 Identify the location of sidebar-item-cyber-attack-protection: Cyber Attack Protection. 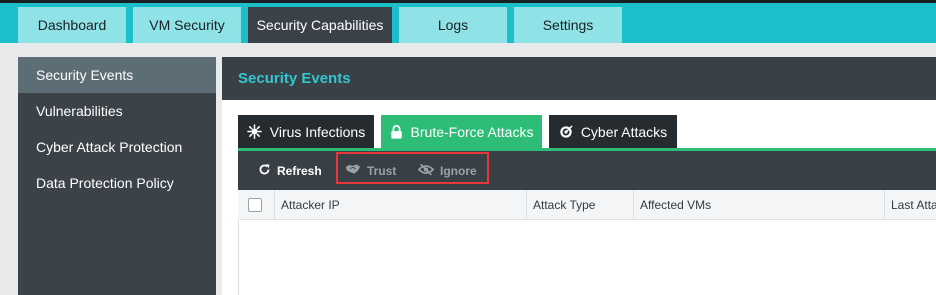
(117, 147).